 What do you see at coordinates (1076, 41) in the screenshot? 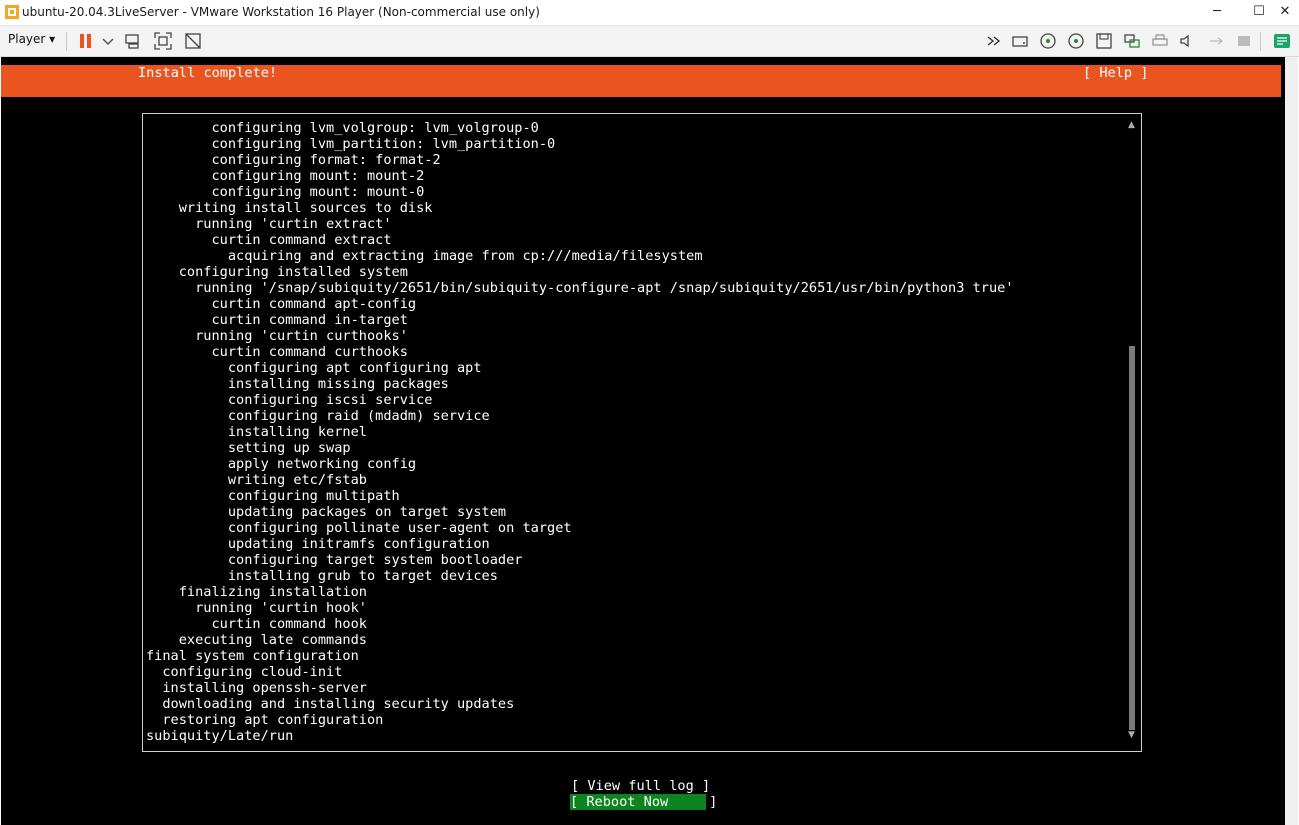
I see `cd-dvd-2-icon` at bounding box center [1076, 41].